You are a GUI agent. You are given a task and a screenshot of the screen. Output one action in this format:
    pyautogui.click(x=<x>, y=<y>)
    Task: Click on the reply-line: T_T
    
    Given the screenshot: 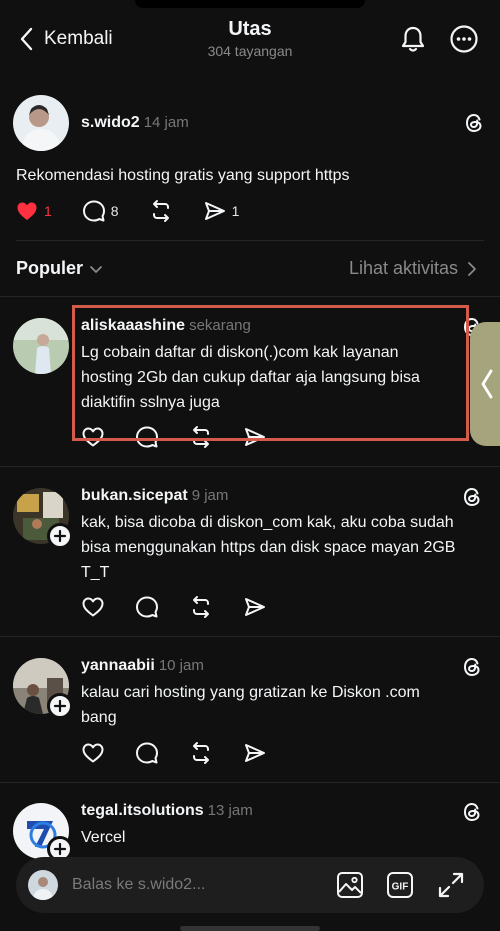 What is the action you would take?
    pyautogui.click(x=95, y=572)
    